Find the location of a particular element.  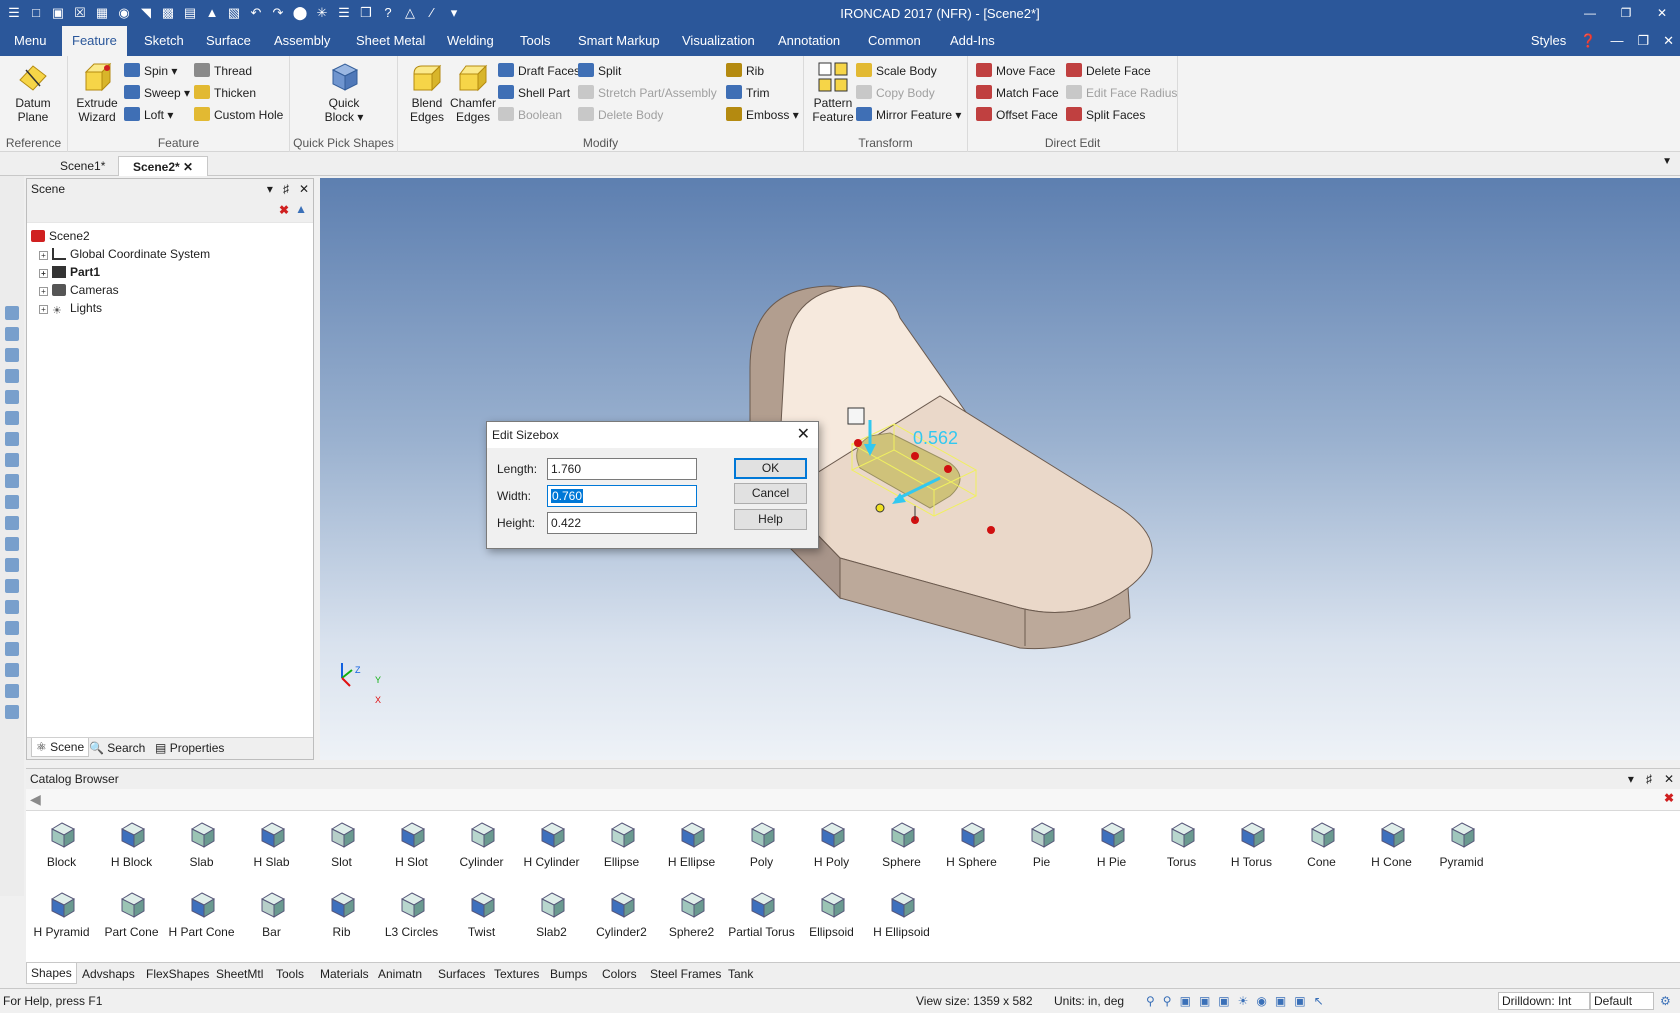

tree-item-cameras: + Cameras is located at coordinates (172, 290).